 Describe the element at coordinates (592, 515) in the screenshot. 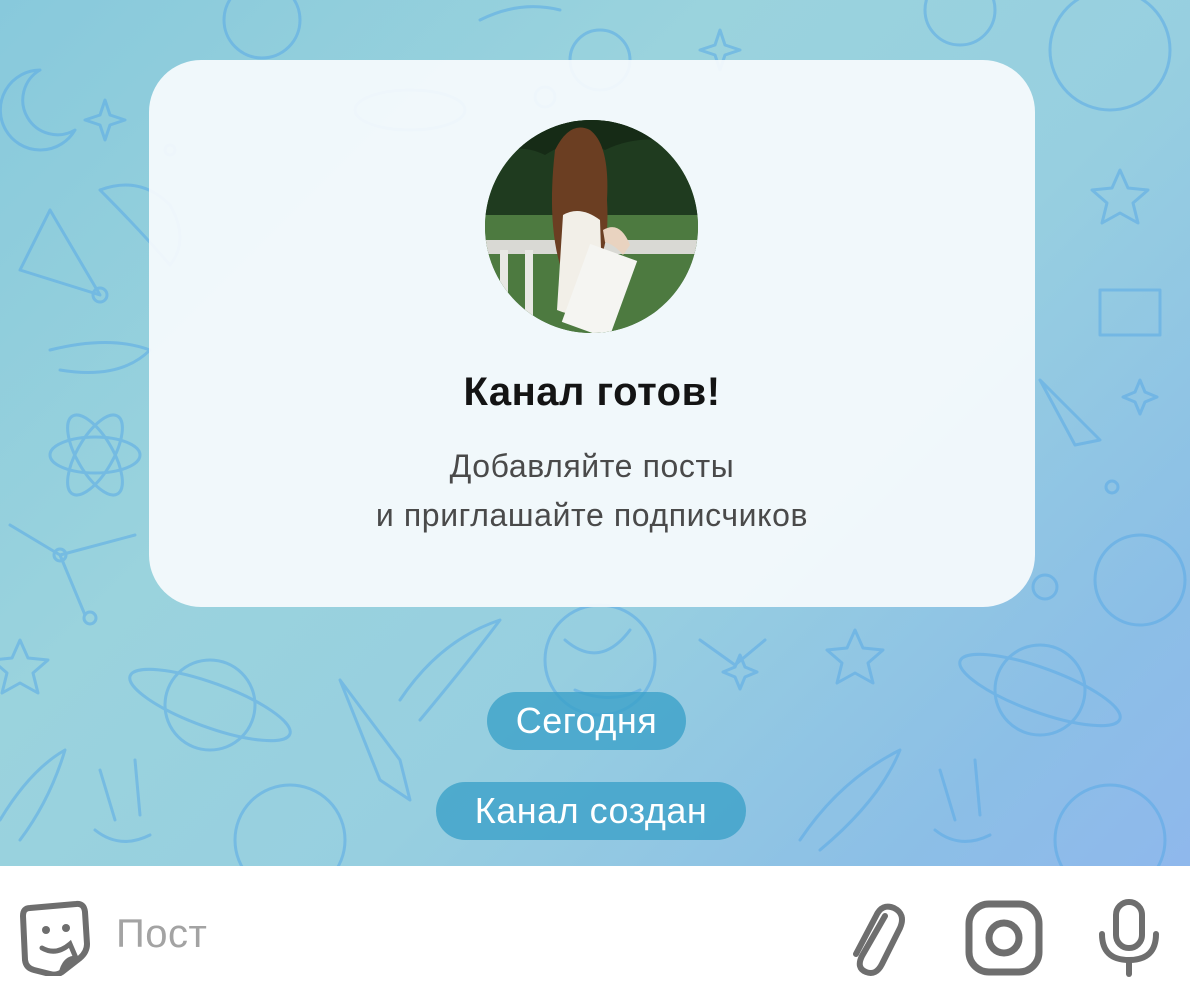

I see `card-subtitle-line-2: и приглашайте подписчиков` at that location.